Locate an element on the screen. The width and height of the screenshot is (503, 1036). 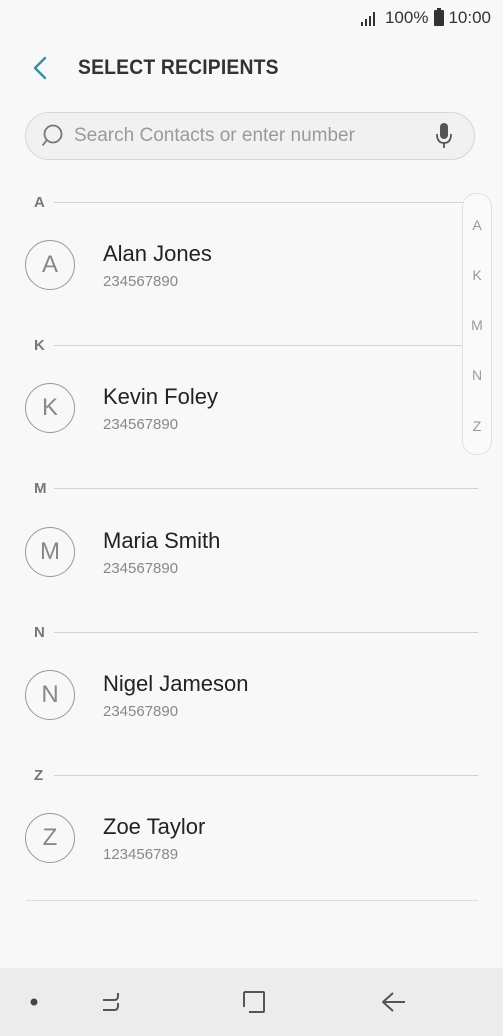
back-arrow-icon is located at coordinates (393, 1002).